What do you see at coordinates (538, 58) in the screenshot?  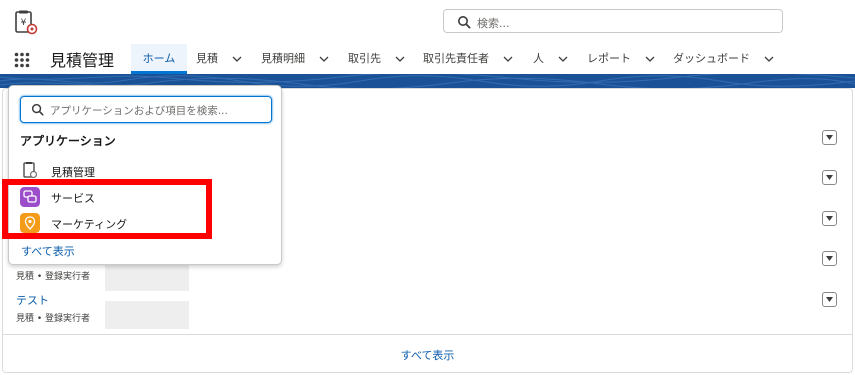 I see `tab-label: 人` at bounding box center [538, 58].